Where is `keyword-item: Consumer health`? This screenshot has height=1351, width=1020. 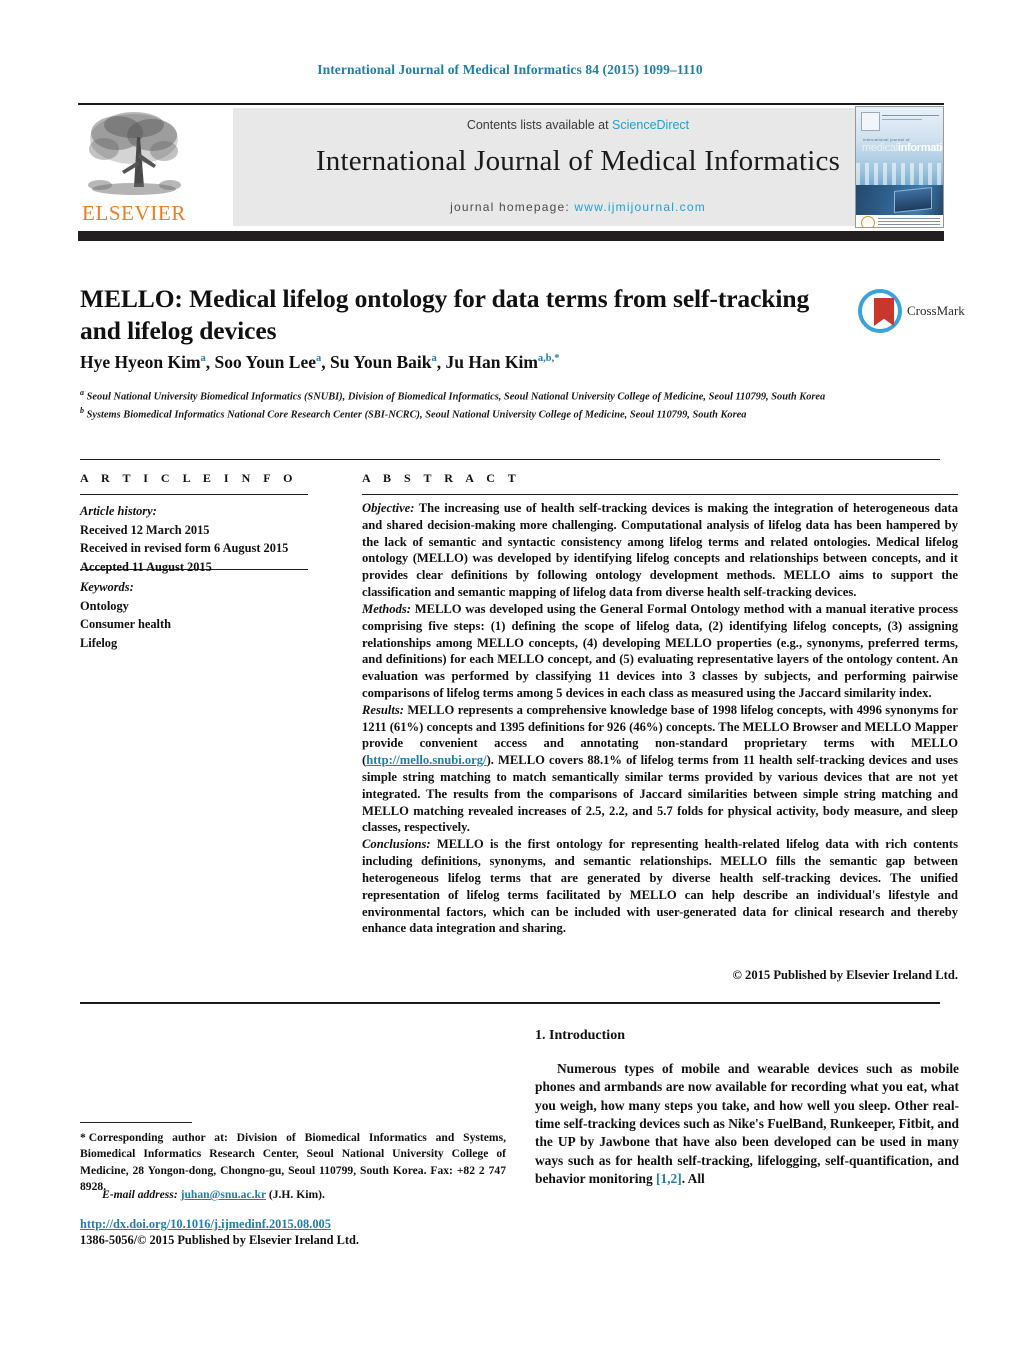 keyword-item: Consumer health is located at coordinates (125, 624).